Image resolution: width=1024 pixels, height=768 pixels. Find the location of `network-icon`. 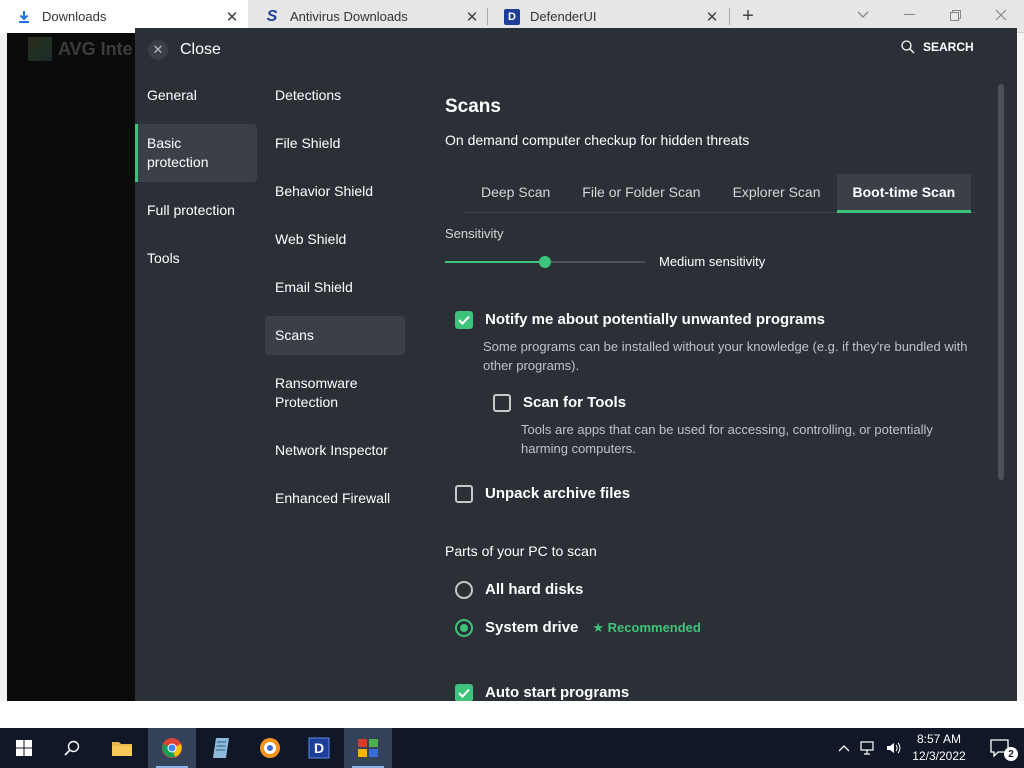

network-icon is located at coordinates (868, 748).